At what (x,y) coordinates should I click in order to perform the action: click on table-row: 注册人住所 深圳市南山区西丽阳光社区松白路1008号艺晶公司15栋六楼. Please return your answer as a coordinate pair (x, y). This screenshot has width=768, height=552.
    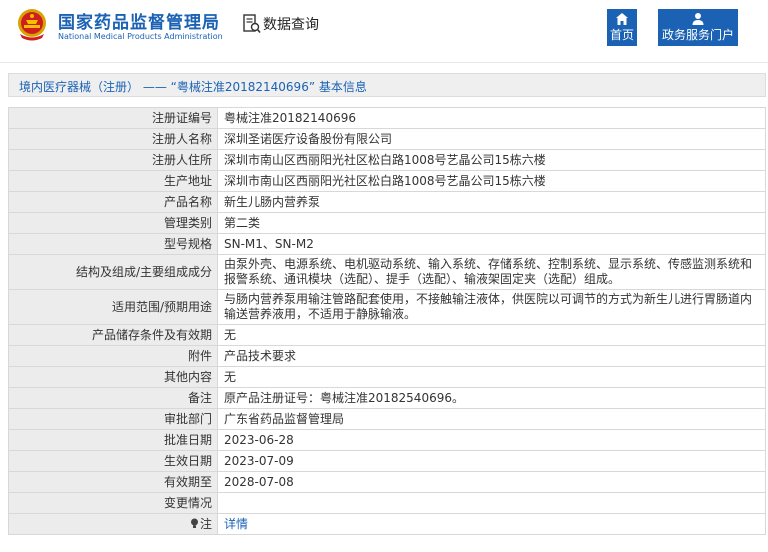
    Looking at the image, I should click on (387, 160).